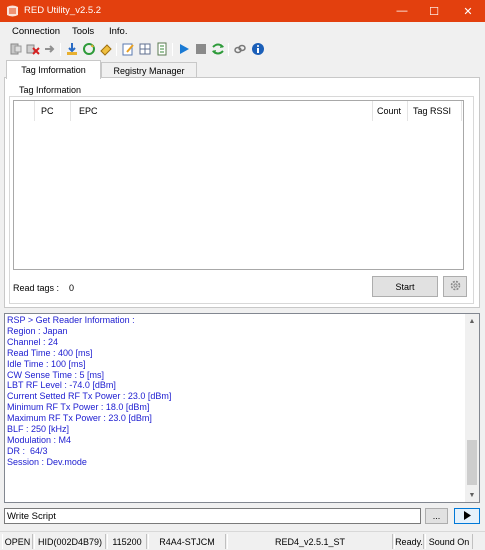 The image size is (485, 550). What do you see at coordinates (89, 396) in the screenshot?
I see `log-line: Current Setted RF Tx Power : 23.0 [dBm]` at bounding box center [89, 396].